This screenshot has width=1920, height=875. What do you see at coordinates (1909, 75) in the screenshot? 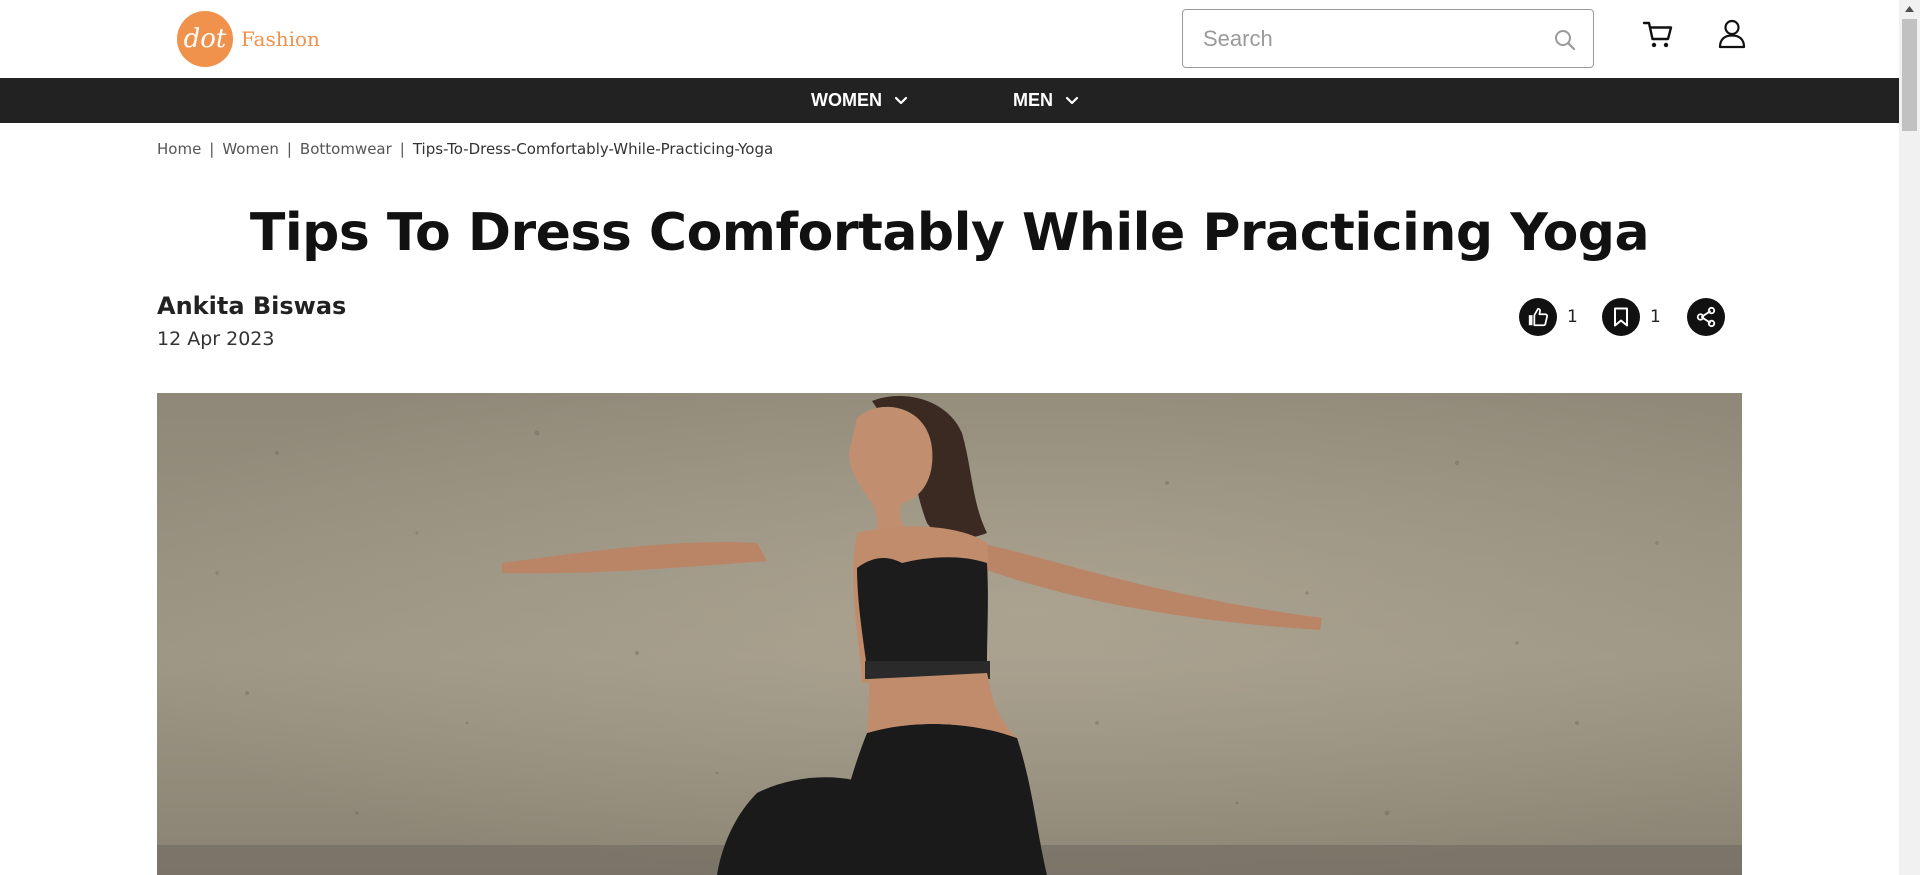
I see `scrollbar-thumb` at bounding box center [1909, 75].